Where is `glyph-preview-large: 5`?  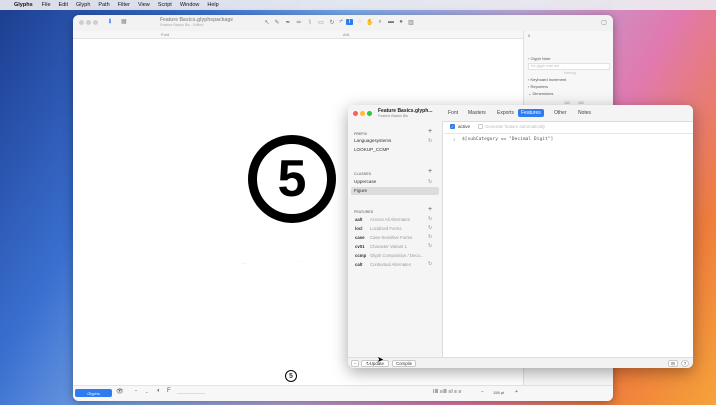 glyph-preview-large: 5 is located at coordinates (292, 179).